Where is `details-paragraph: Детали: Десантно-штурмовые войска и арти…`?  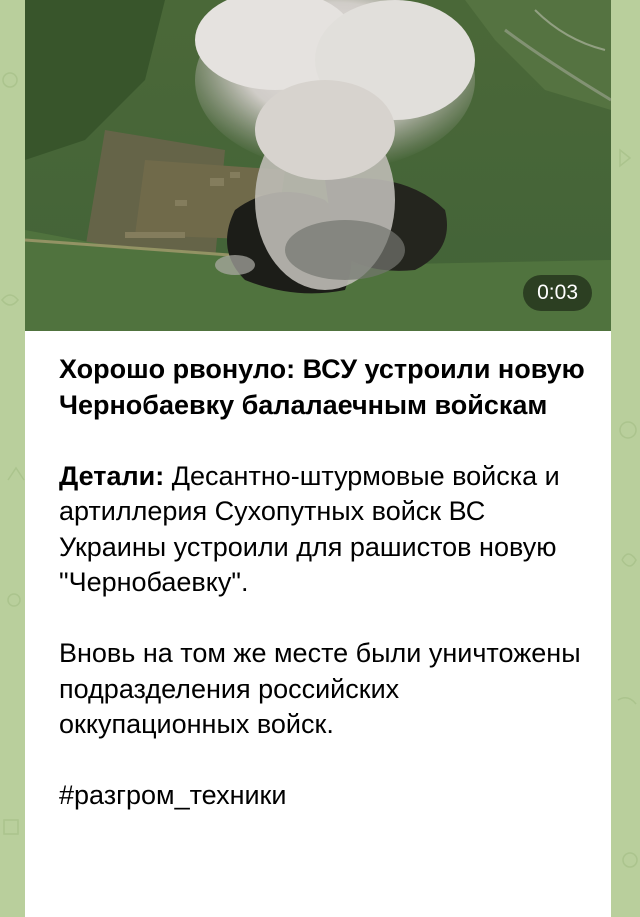 details-paragraph: Детали: Десантно-штурмовые войска и арти… is located at coordinates (324, 530).